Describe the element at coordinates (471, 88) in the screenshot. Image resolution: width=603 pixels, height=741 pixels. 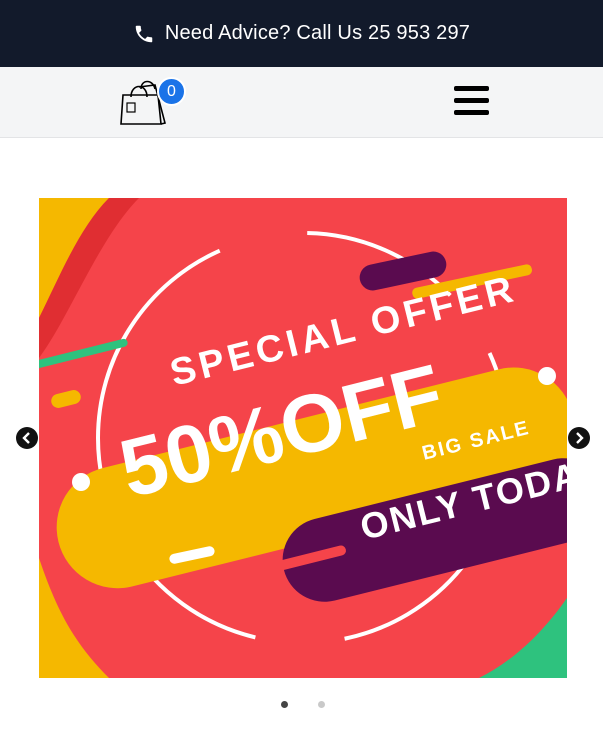
I see `hamburger-icon` at that location.